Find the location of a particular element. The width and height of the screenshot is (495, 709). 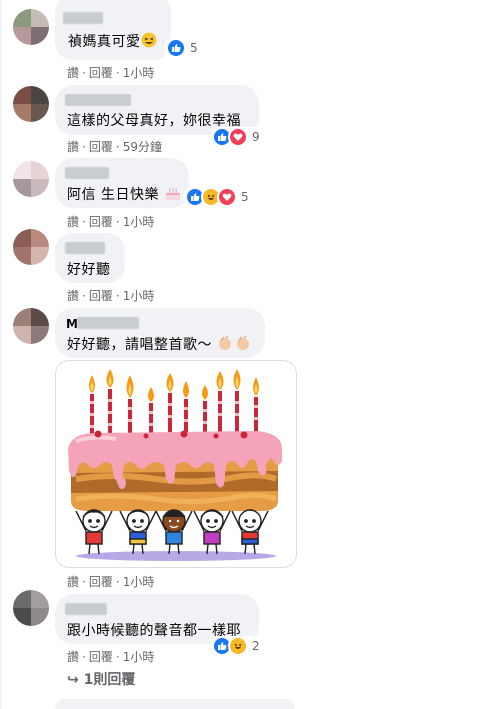

comment-text: 禎媽真可愛 is located at coordinates (104, 42).